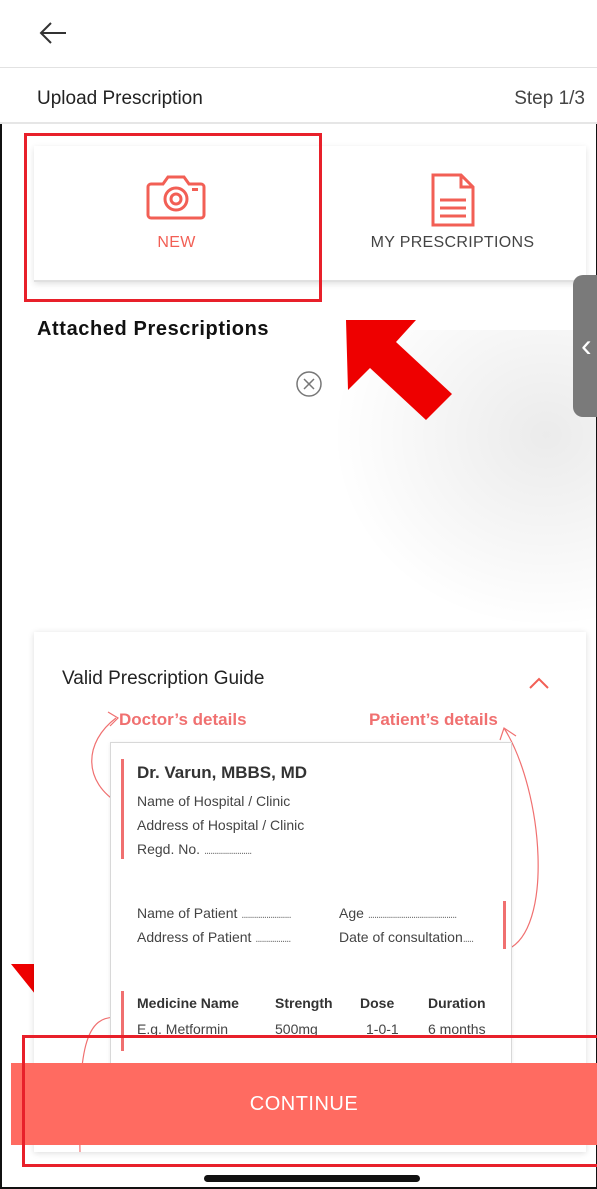  What do you see at coordinates (53, 33) in the screenshot?
I see `back-arrow-icon` at bounding box center [53, 33].